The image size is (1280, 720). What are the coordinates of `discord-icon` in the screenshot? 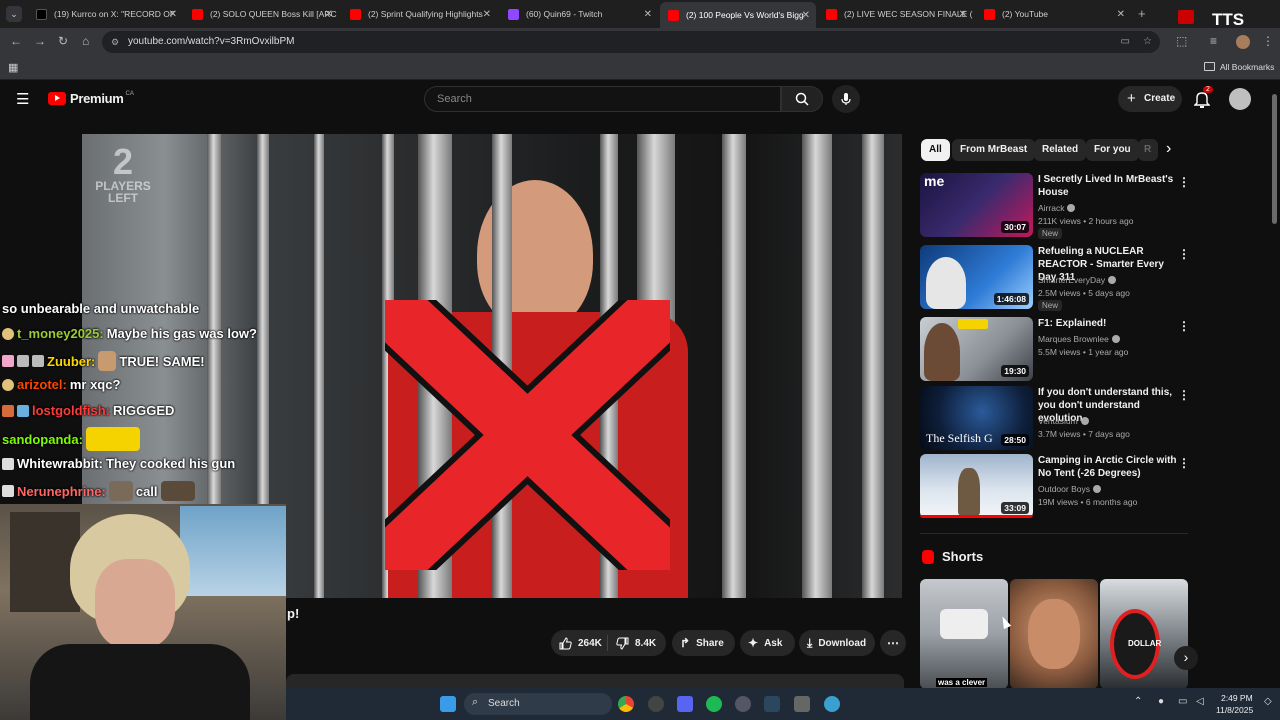 It's located at (685, 704).